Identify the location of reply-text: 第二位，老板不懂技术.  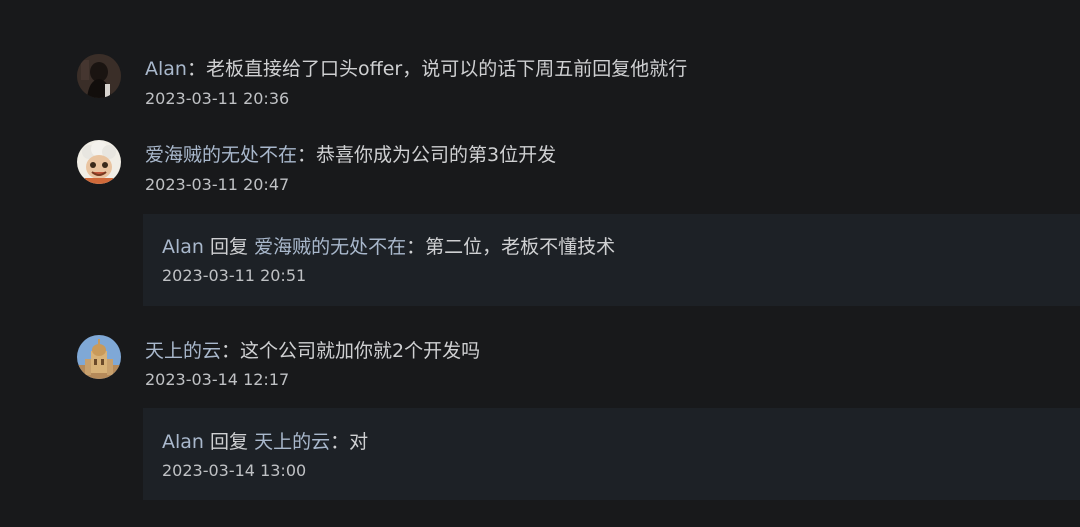
(520, 247).